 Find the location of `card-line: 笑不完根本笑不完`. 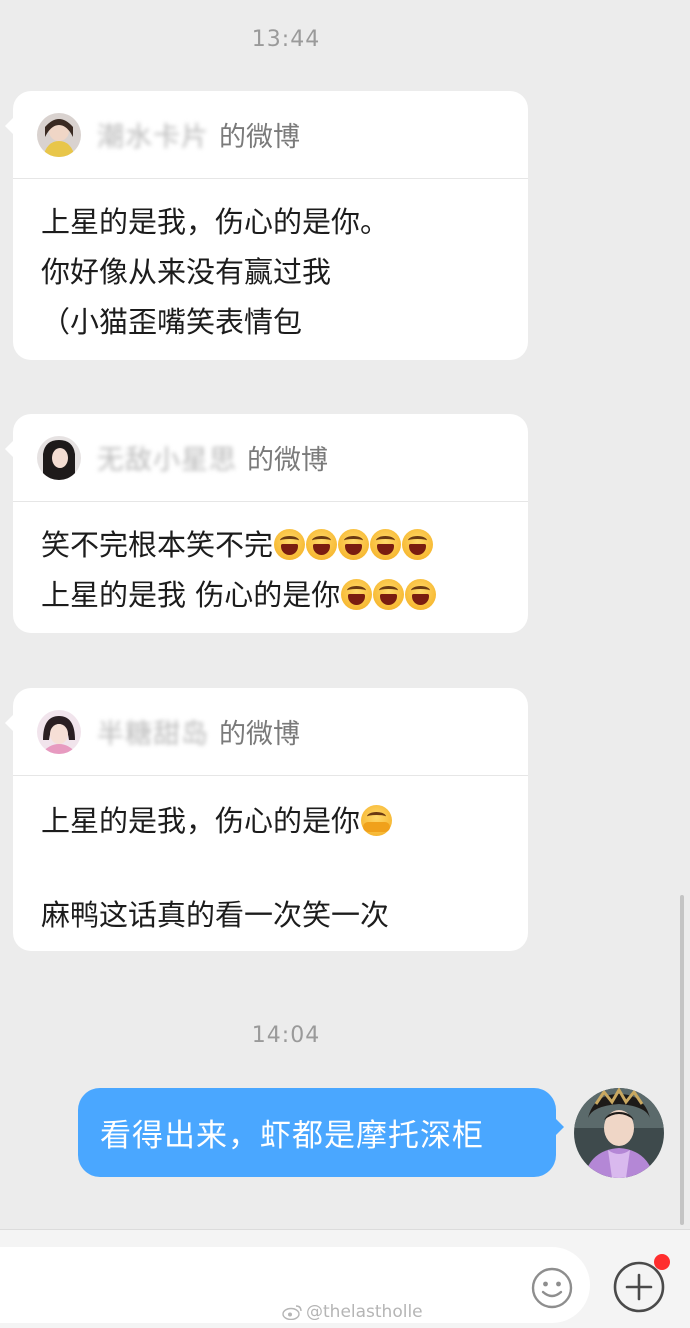

card-line: 笑不完根本笑不完 is located at coordinates (272, 545).